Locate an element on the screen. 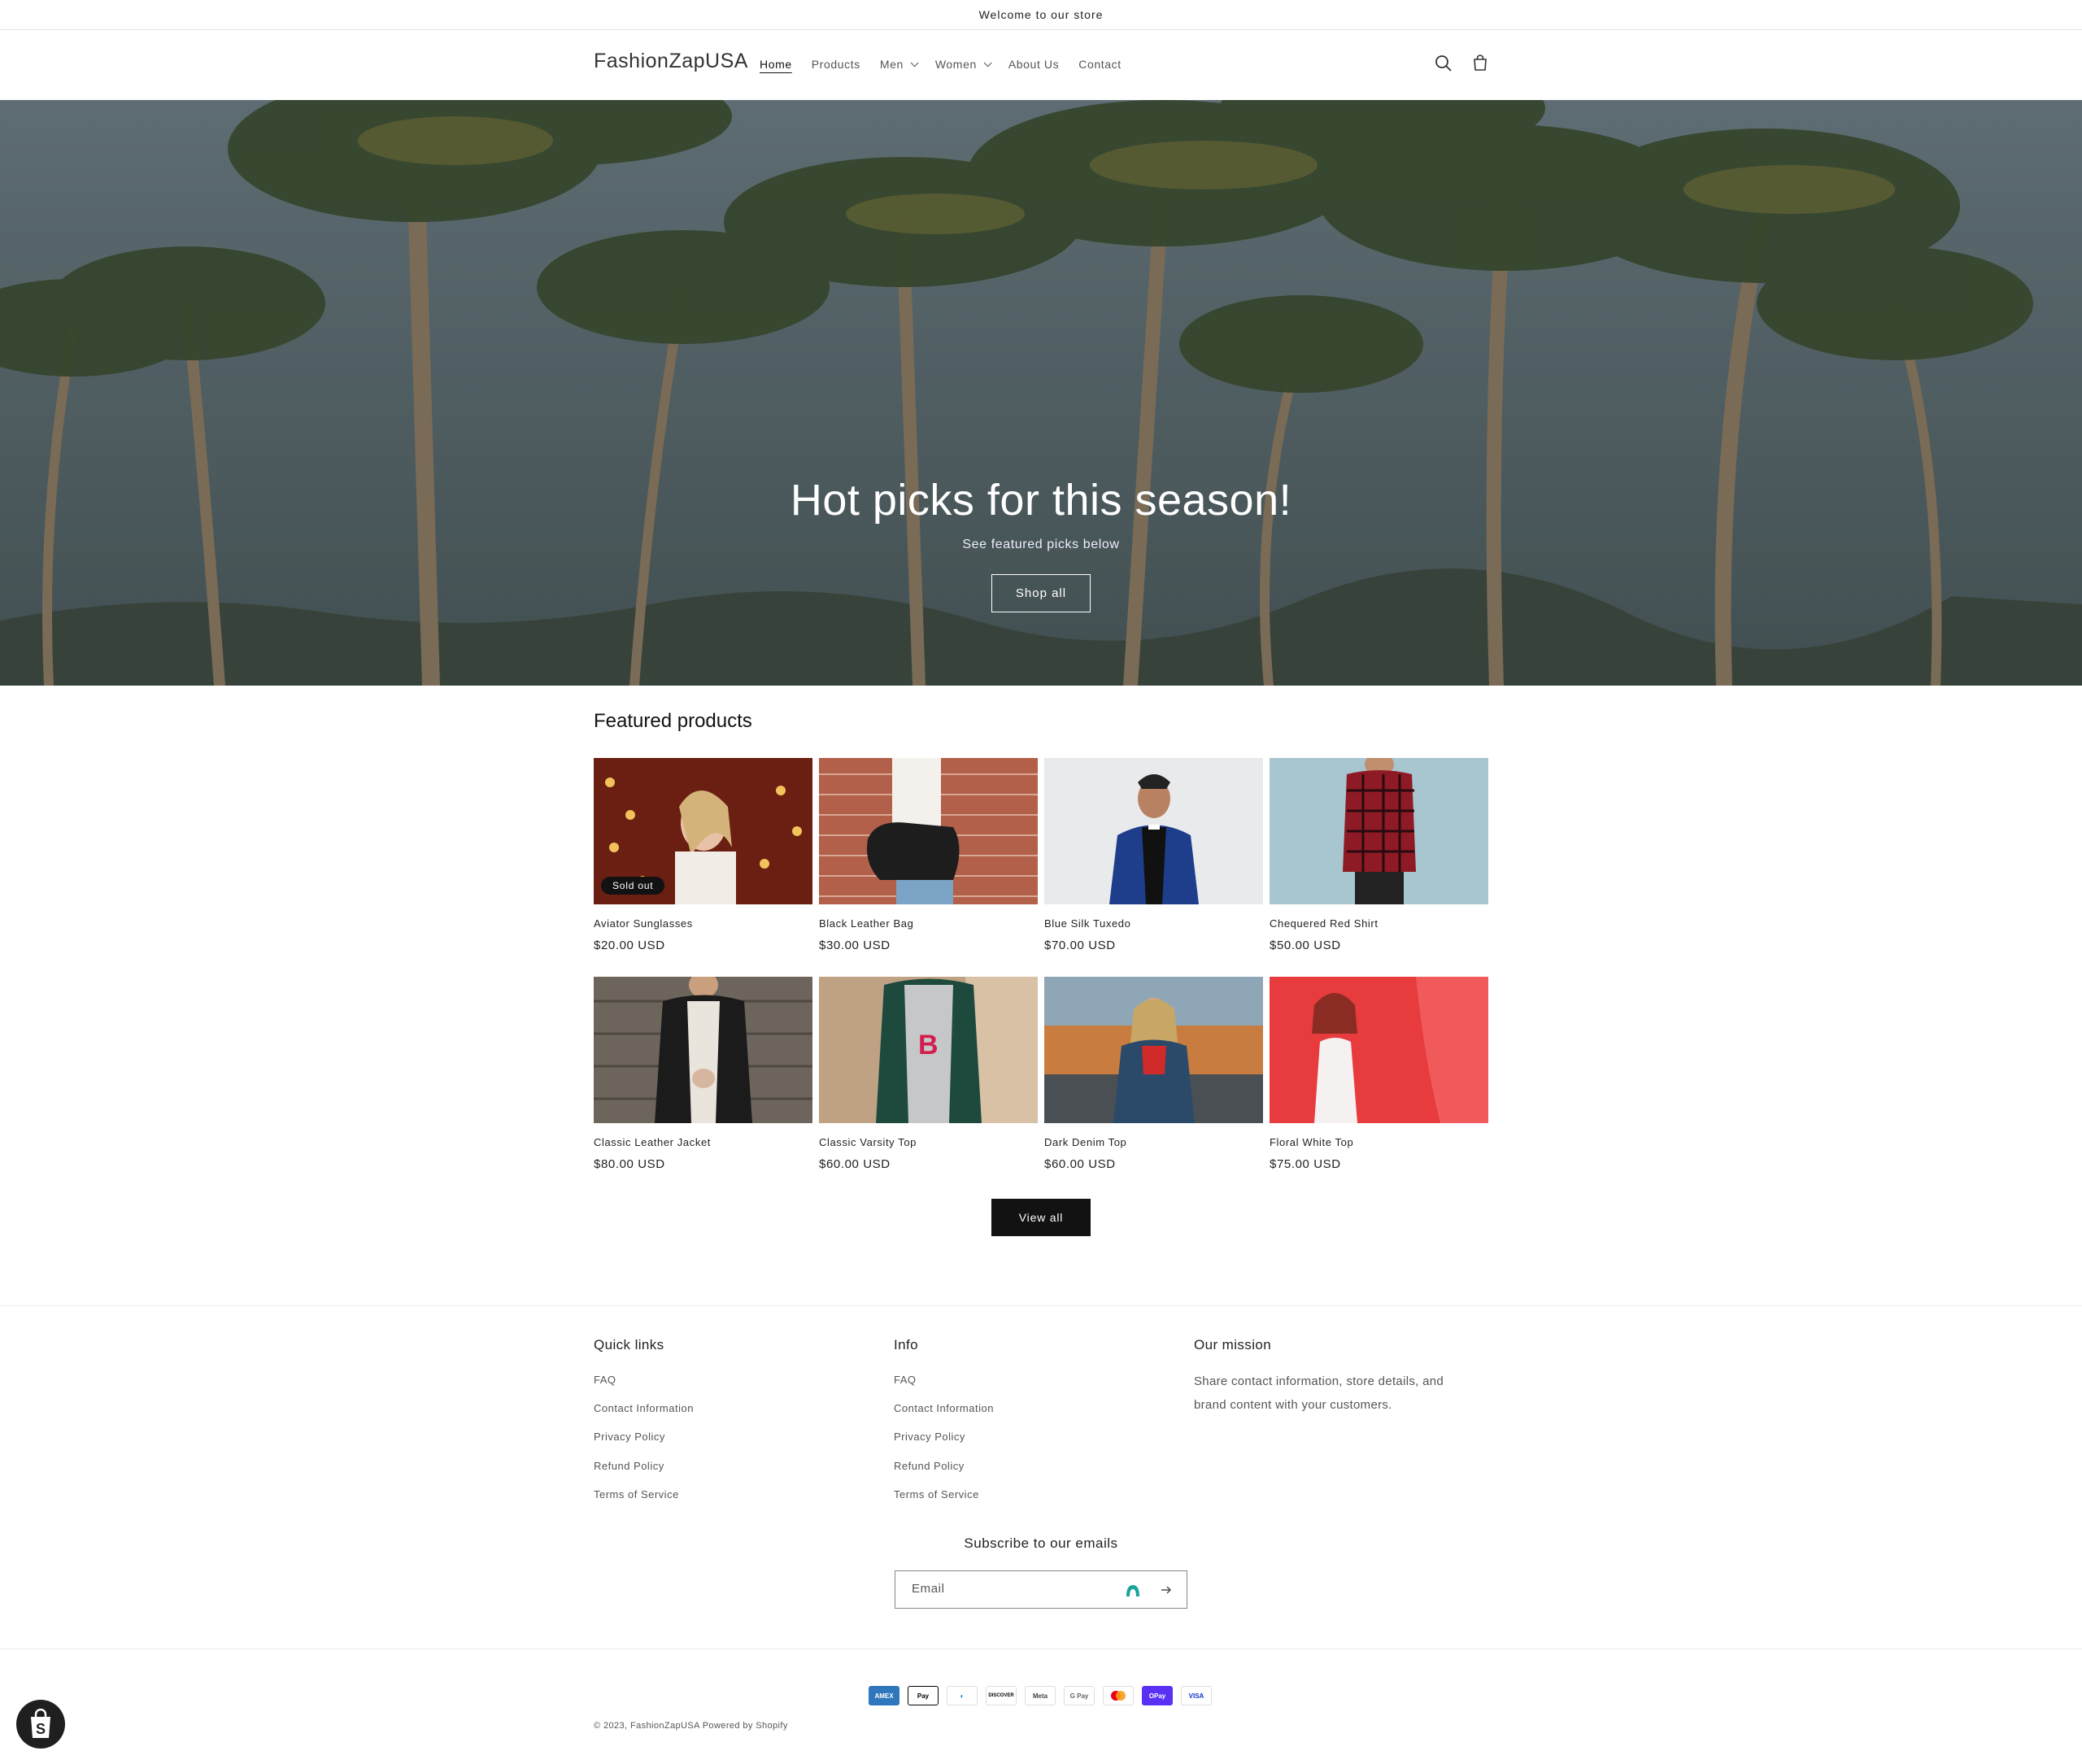 The height and width of the screenshot is (1764, 2082). product-name: Chequered Red Shirt is located at coordinates (1379, 924).